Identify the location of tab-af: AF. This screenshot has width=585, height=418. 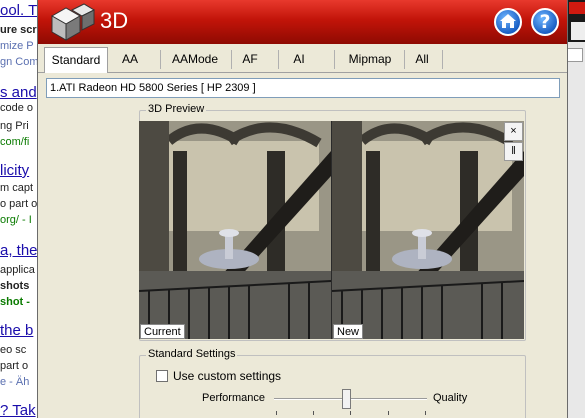
(250, 60).